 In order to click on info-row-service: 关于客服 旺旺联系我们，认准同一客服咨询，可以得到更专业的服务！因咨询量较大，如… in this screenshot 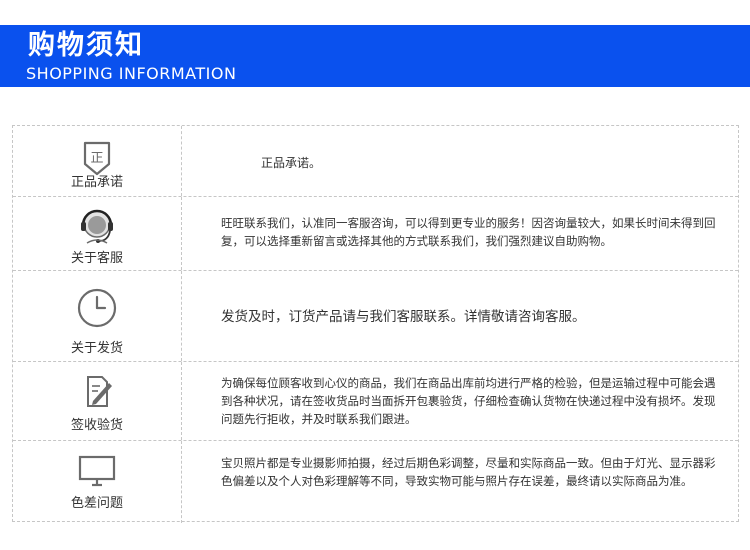, I will do `click(375, 234)`.